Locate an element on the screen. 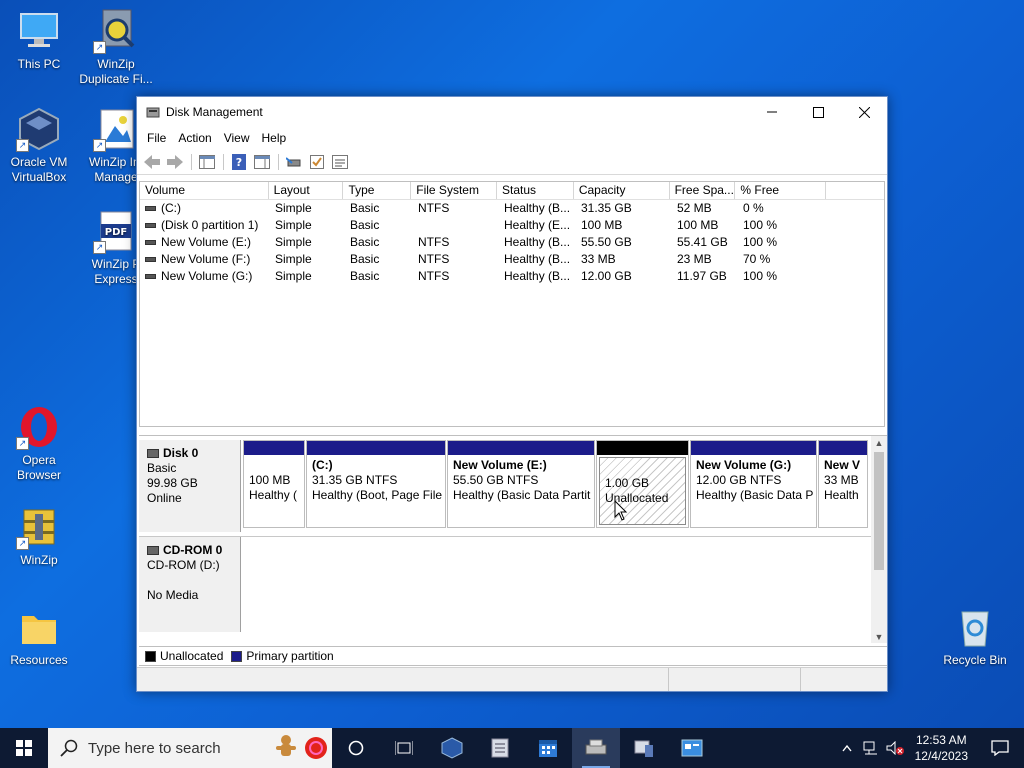 This screenshot has height=768, width=1024. taskbar-search-box: Type here to search is located at coordinates (190, 748).